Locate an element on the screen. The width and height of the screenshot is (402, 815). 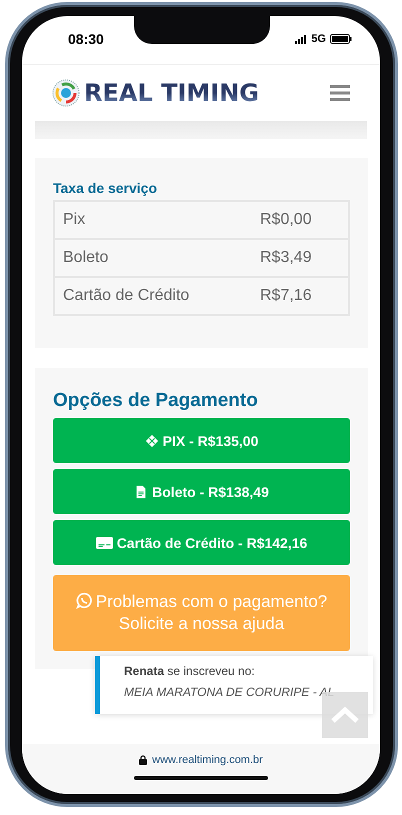
signal-icon is located at coordinates (301, 39).